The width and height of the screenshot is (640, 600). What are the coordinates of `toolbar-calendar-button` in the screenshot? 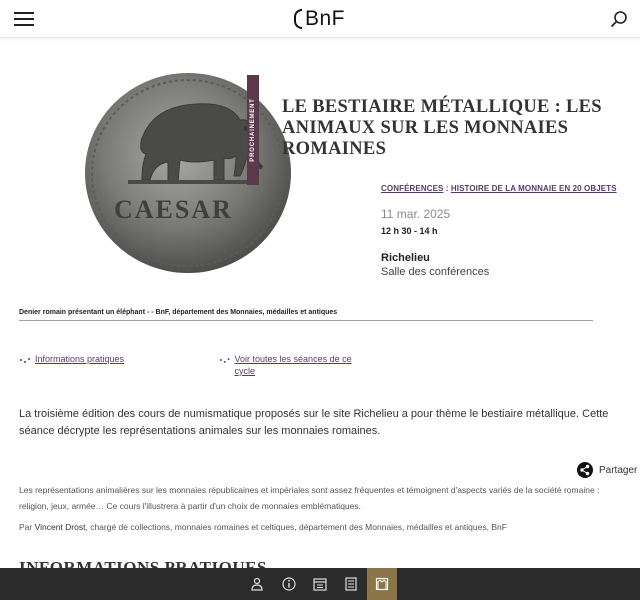 It's located at (320, 584).